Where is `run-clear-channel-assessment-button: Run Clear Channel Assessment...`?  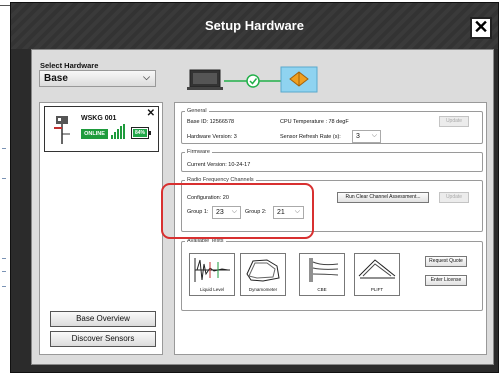
run-clear-channel-assessment-button: Run Clear Channel Assessment... is located at coordinates (383, 197).